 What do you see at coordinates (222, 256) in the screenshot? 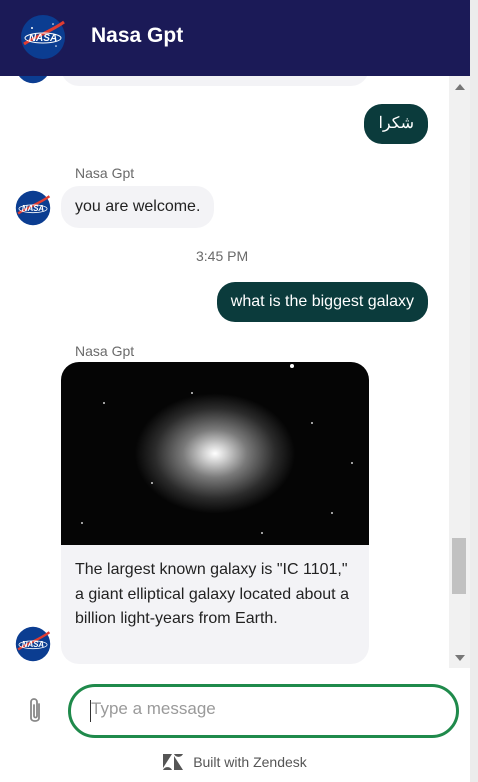
I see `message-timestamp: 3:45 PM` at bounding box center [222, 256].